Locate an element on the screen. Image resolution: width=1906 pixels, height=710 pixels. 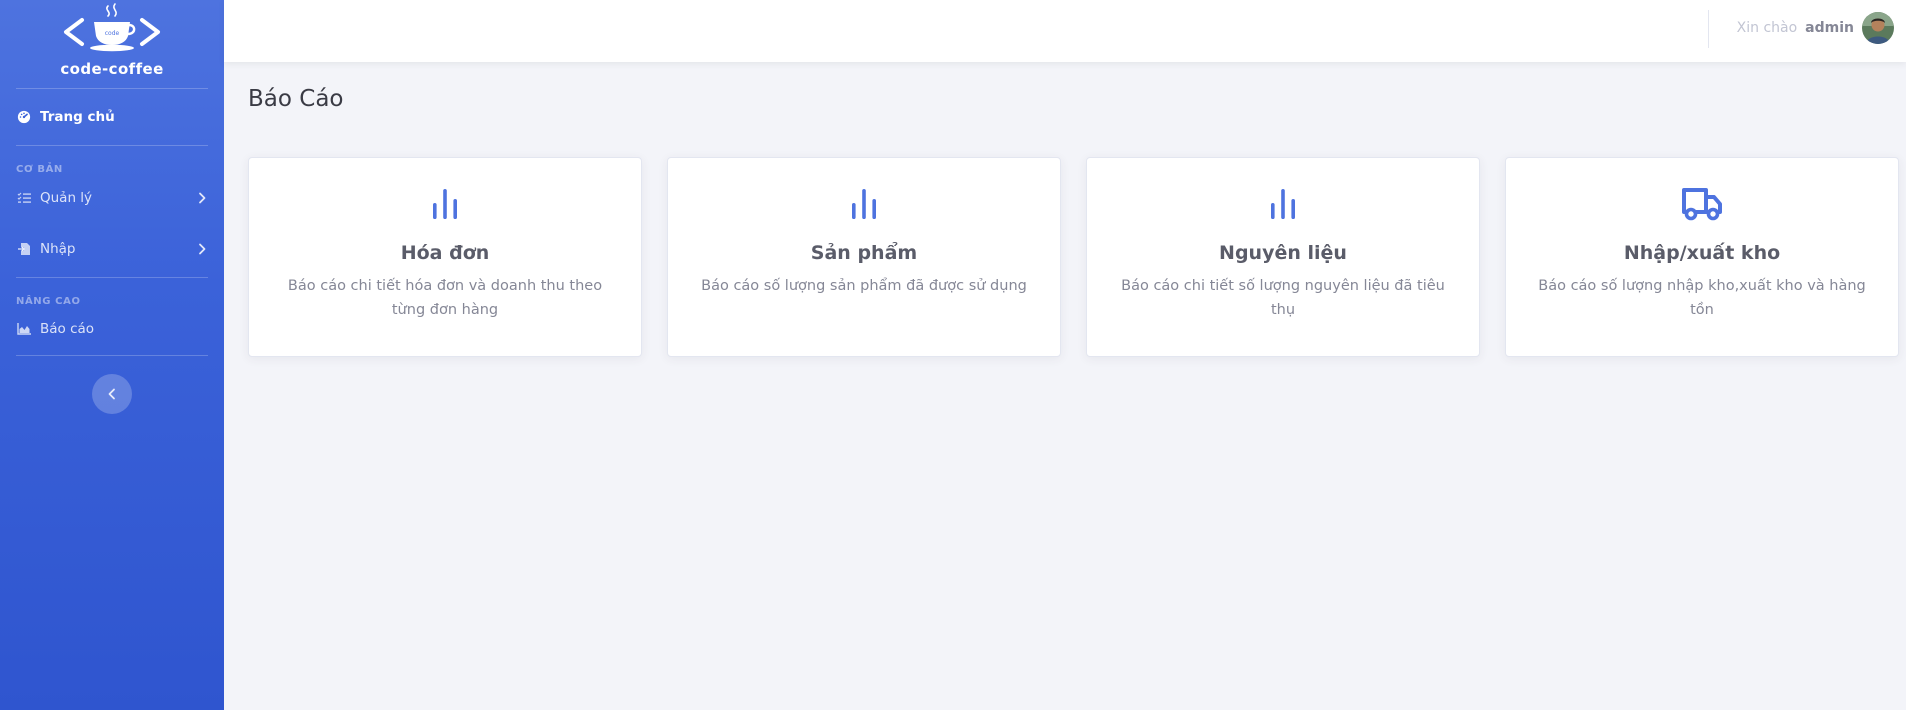
avatar is located at coordinates (1878, 28).